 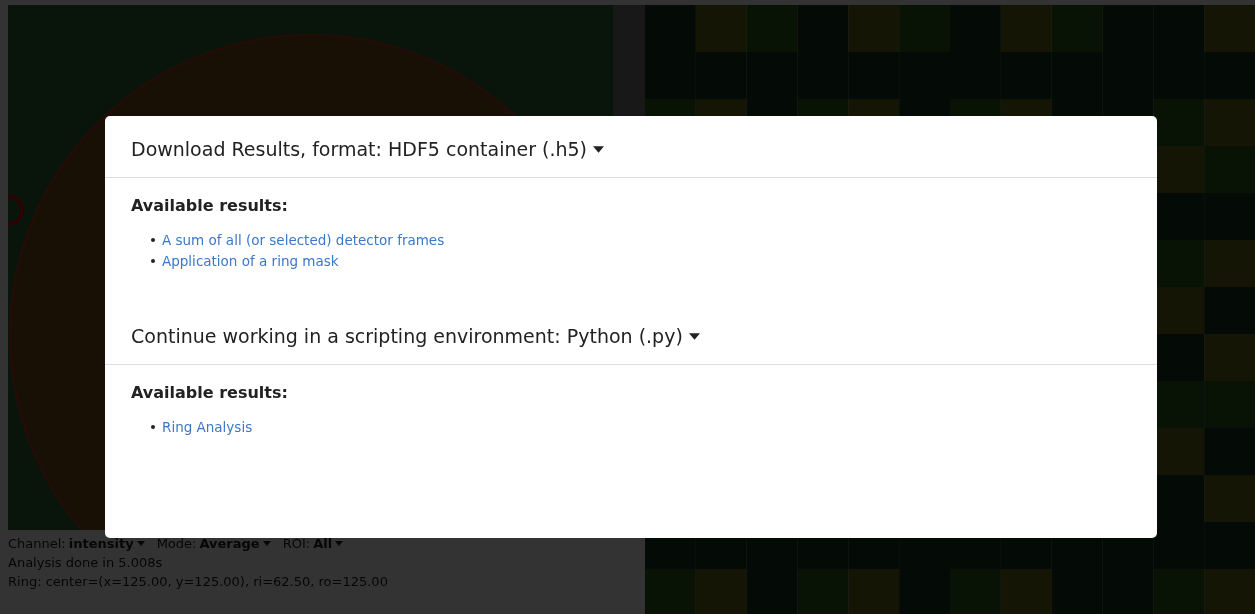 What do you see at coordinates (207, 426) in the screenshot?
I see `result-link: Ring Analysis` at bounding box center [207, 426].